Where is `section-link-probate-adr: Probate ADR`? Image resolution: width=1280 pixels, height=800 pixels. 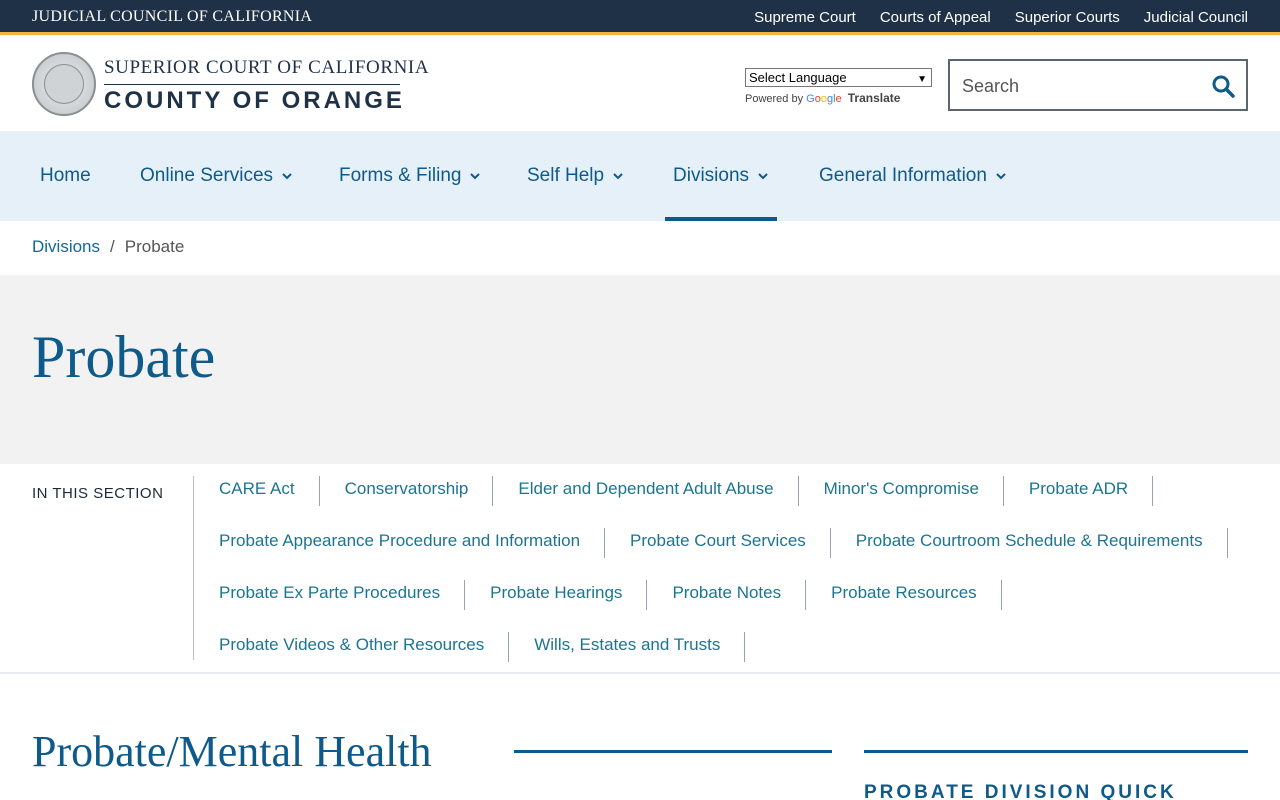 section-link-probate-adr: Probate ADR is located at coordinates (1079, 491).